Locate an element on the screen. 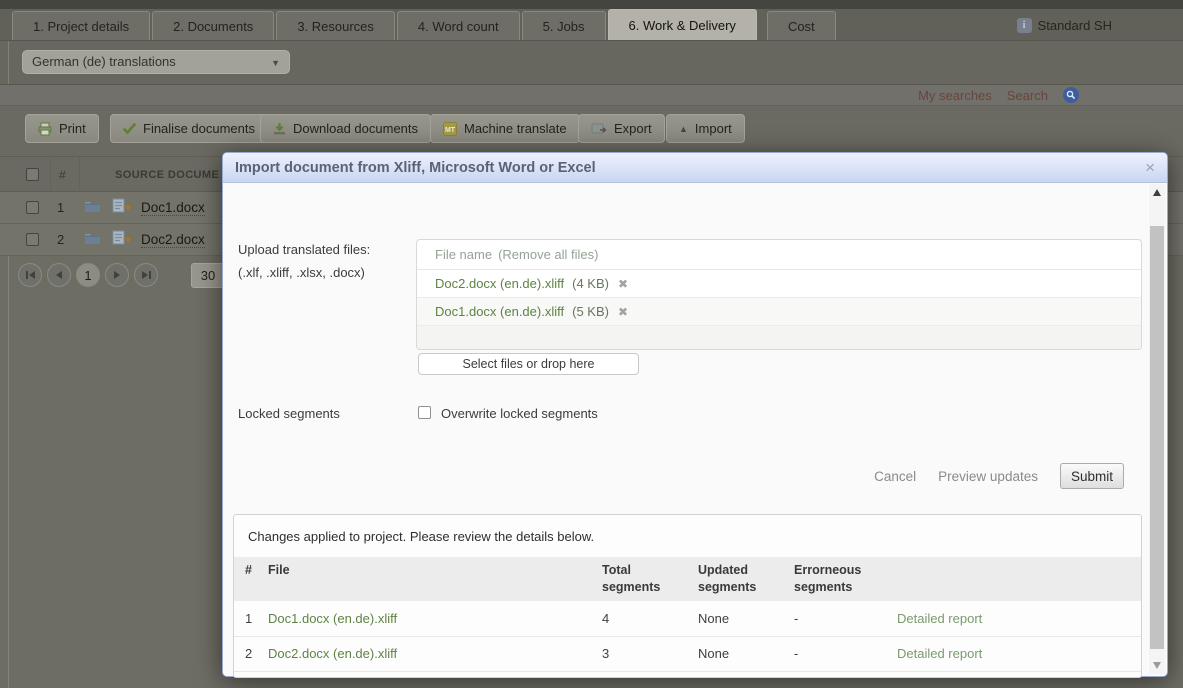 The image size is (1183, 688). import-label: Import is located at coordinates (713, 128).